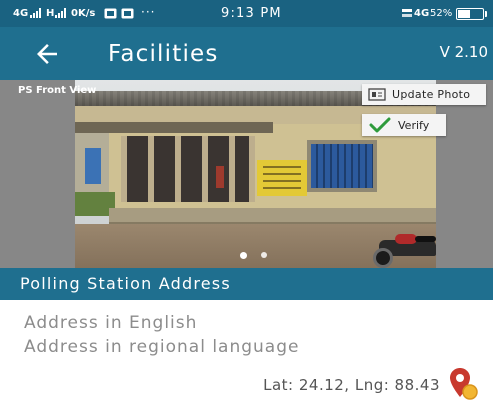  What do you see at coordinates (127, 13) in the screenshot?
I see `notification-gallery-icon` at bounding box center [127, 13].